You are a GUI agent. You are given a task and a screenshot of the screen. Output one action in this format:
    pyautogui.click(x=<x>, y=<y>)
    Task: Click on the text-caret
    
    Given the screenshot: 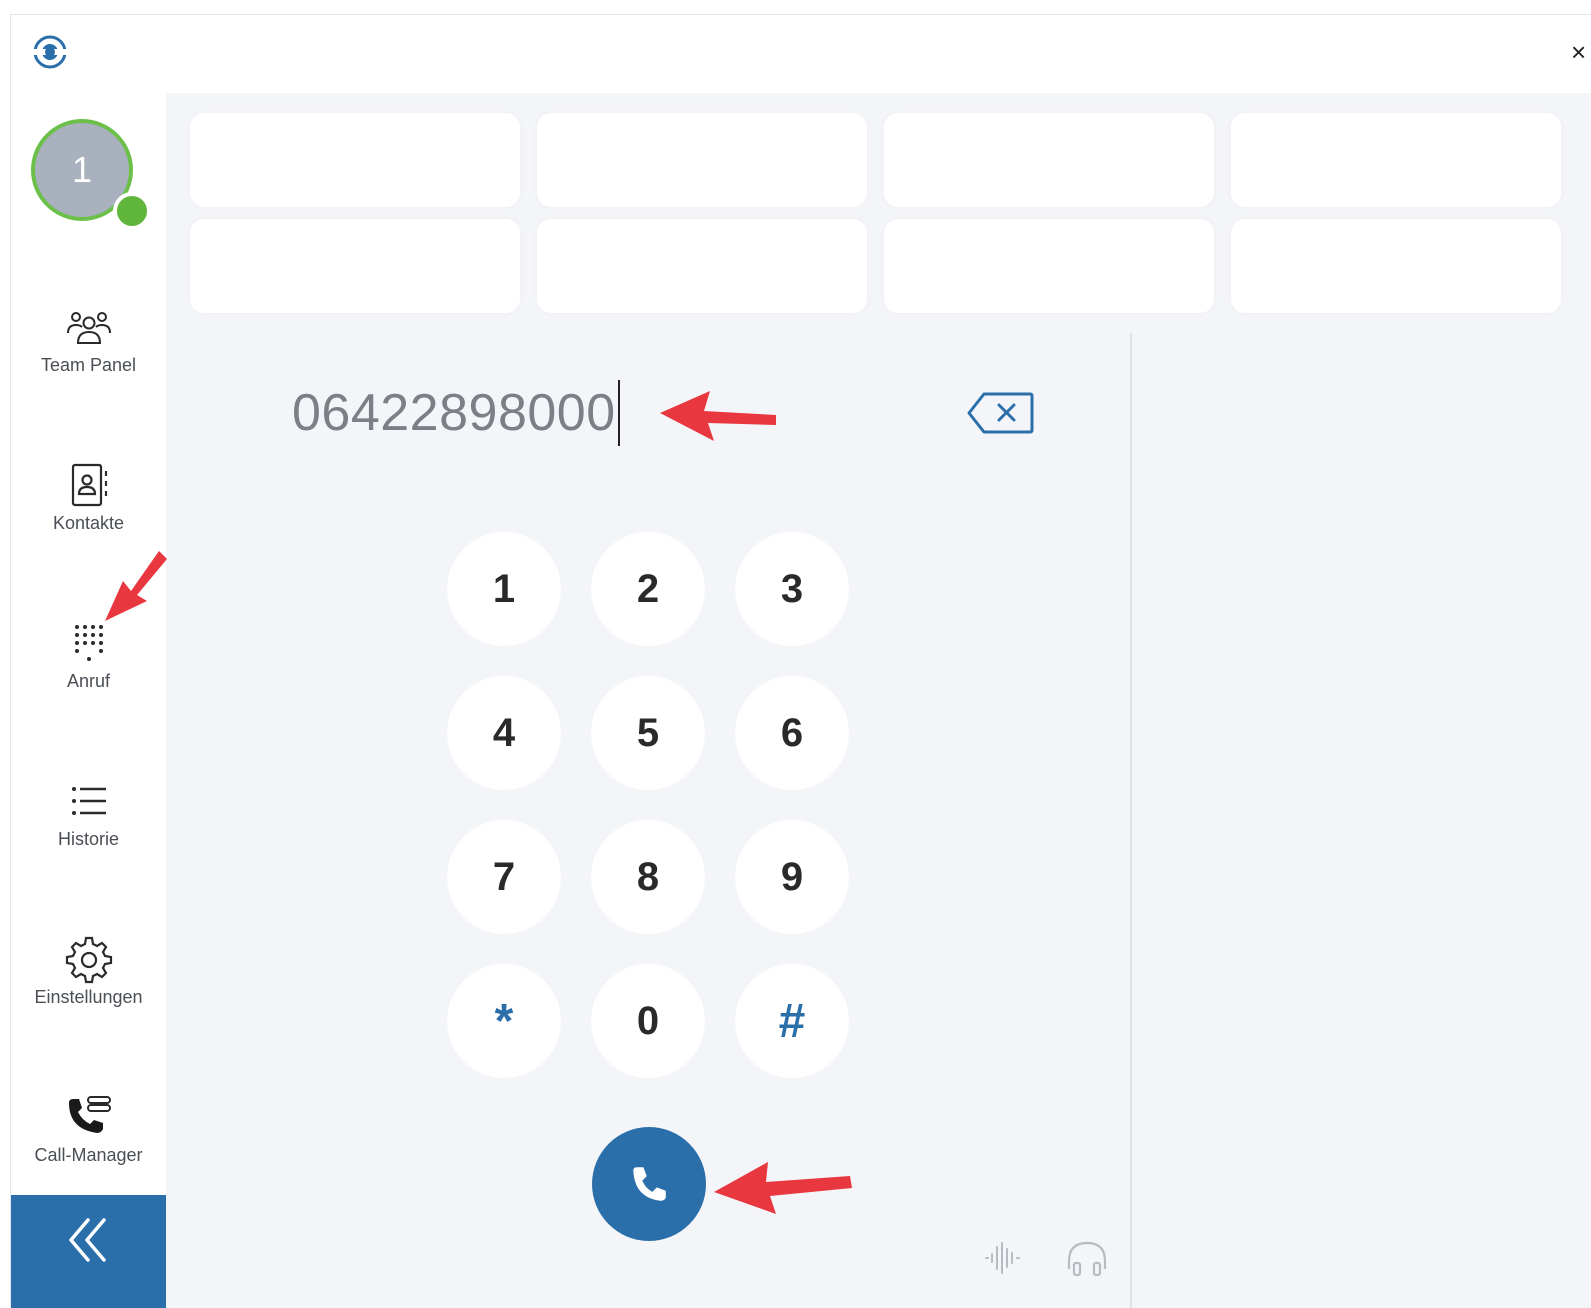 What is the action you would take?
    pyautogui.click(x=618, y=413)
    